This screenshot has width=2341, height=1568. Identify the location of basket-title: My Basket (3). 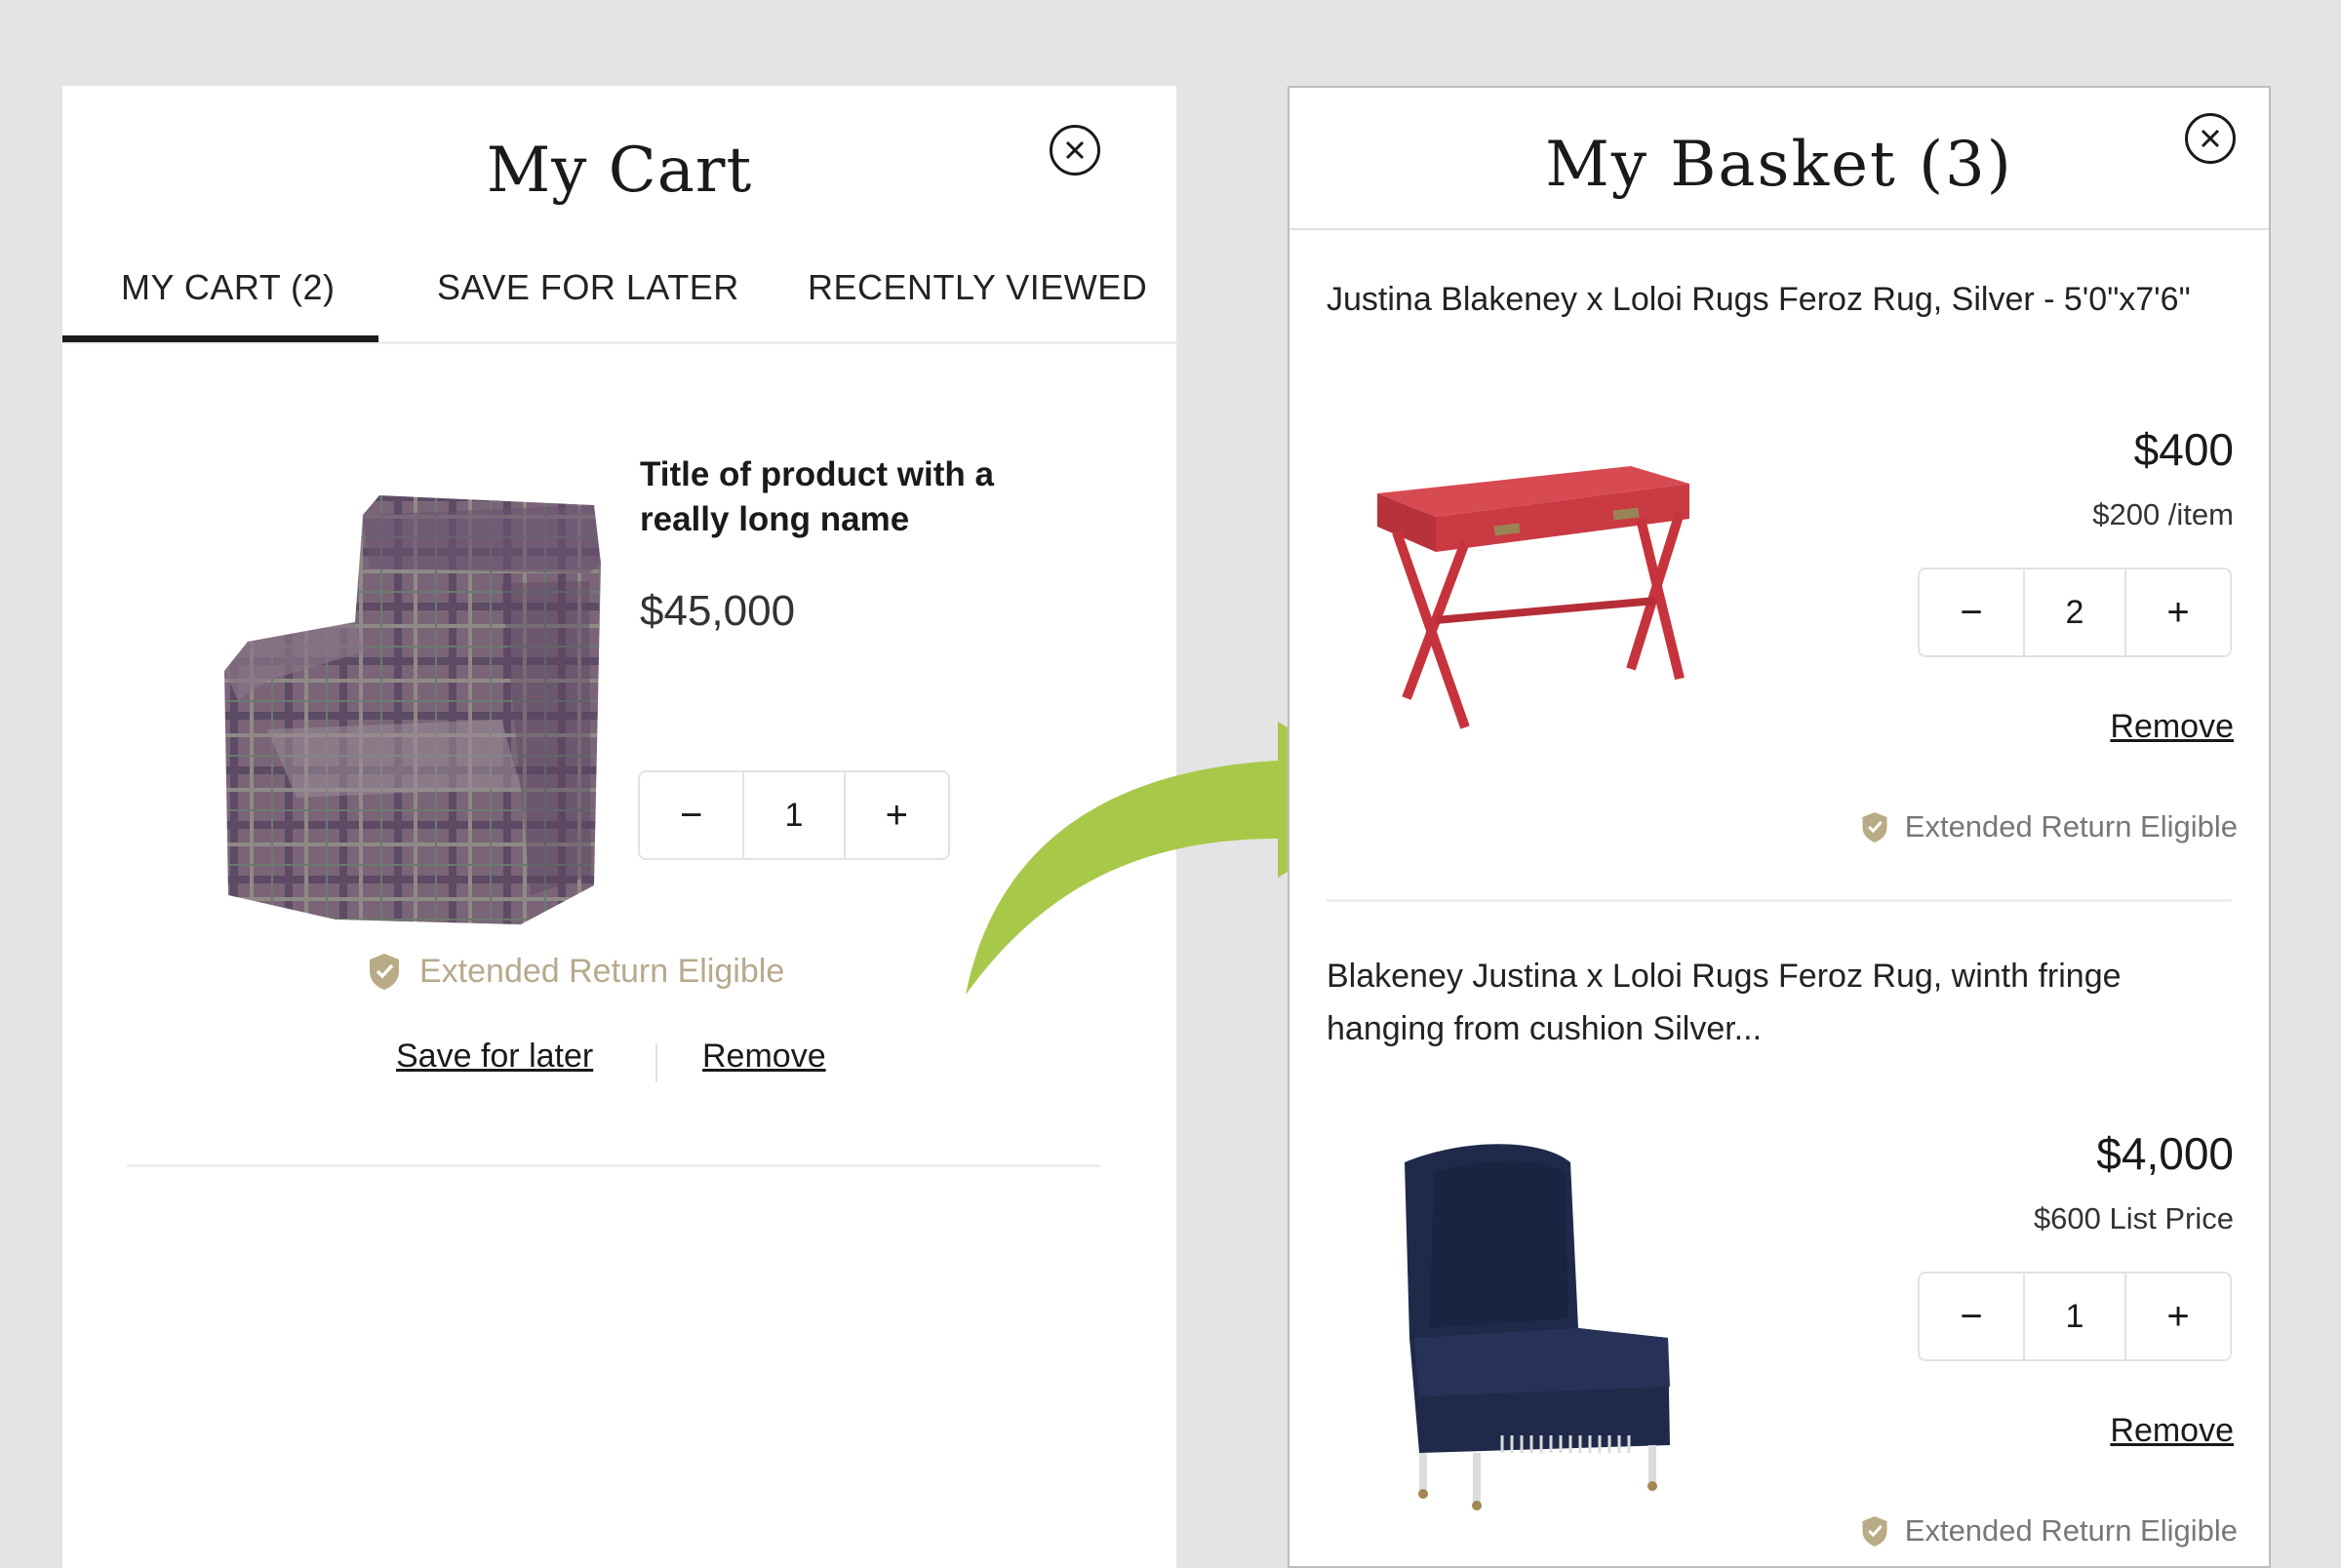
(1779, 165).